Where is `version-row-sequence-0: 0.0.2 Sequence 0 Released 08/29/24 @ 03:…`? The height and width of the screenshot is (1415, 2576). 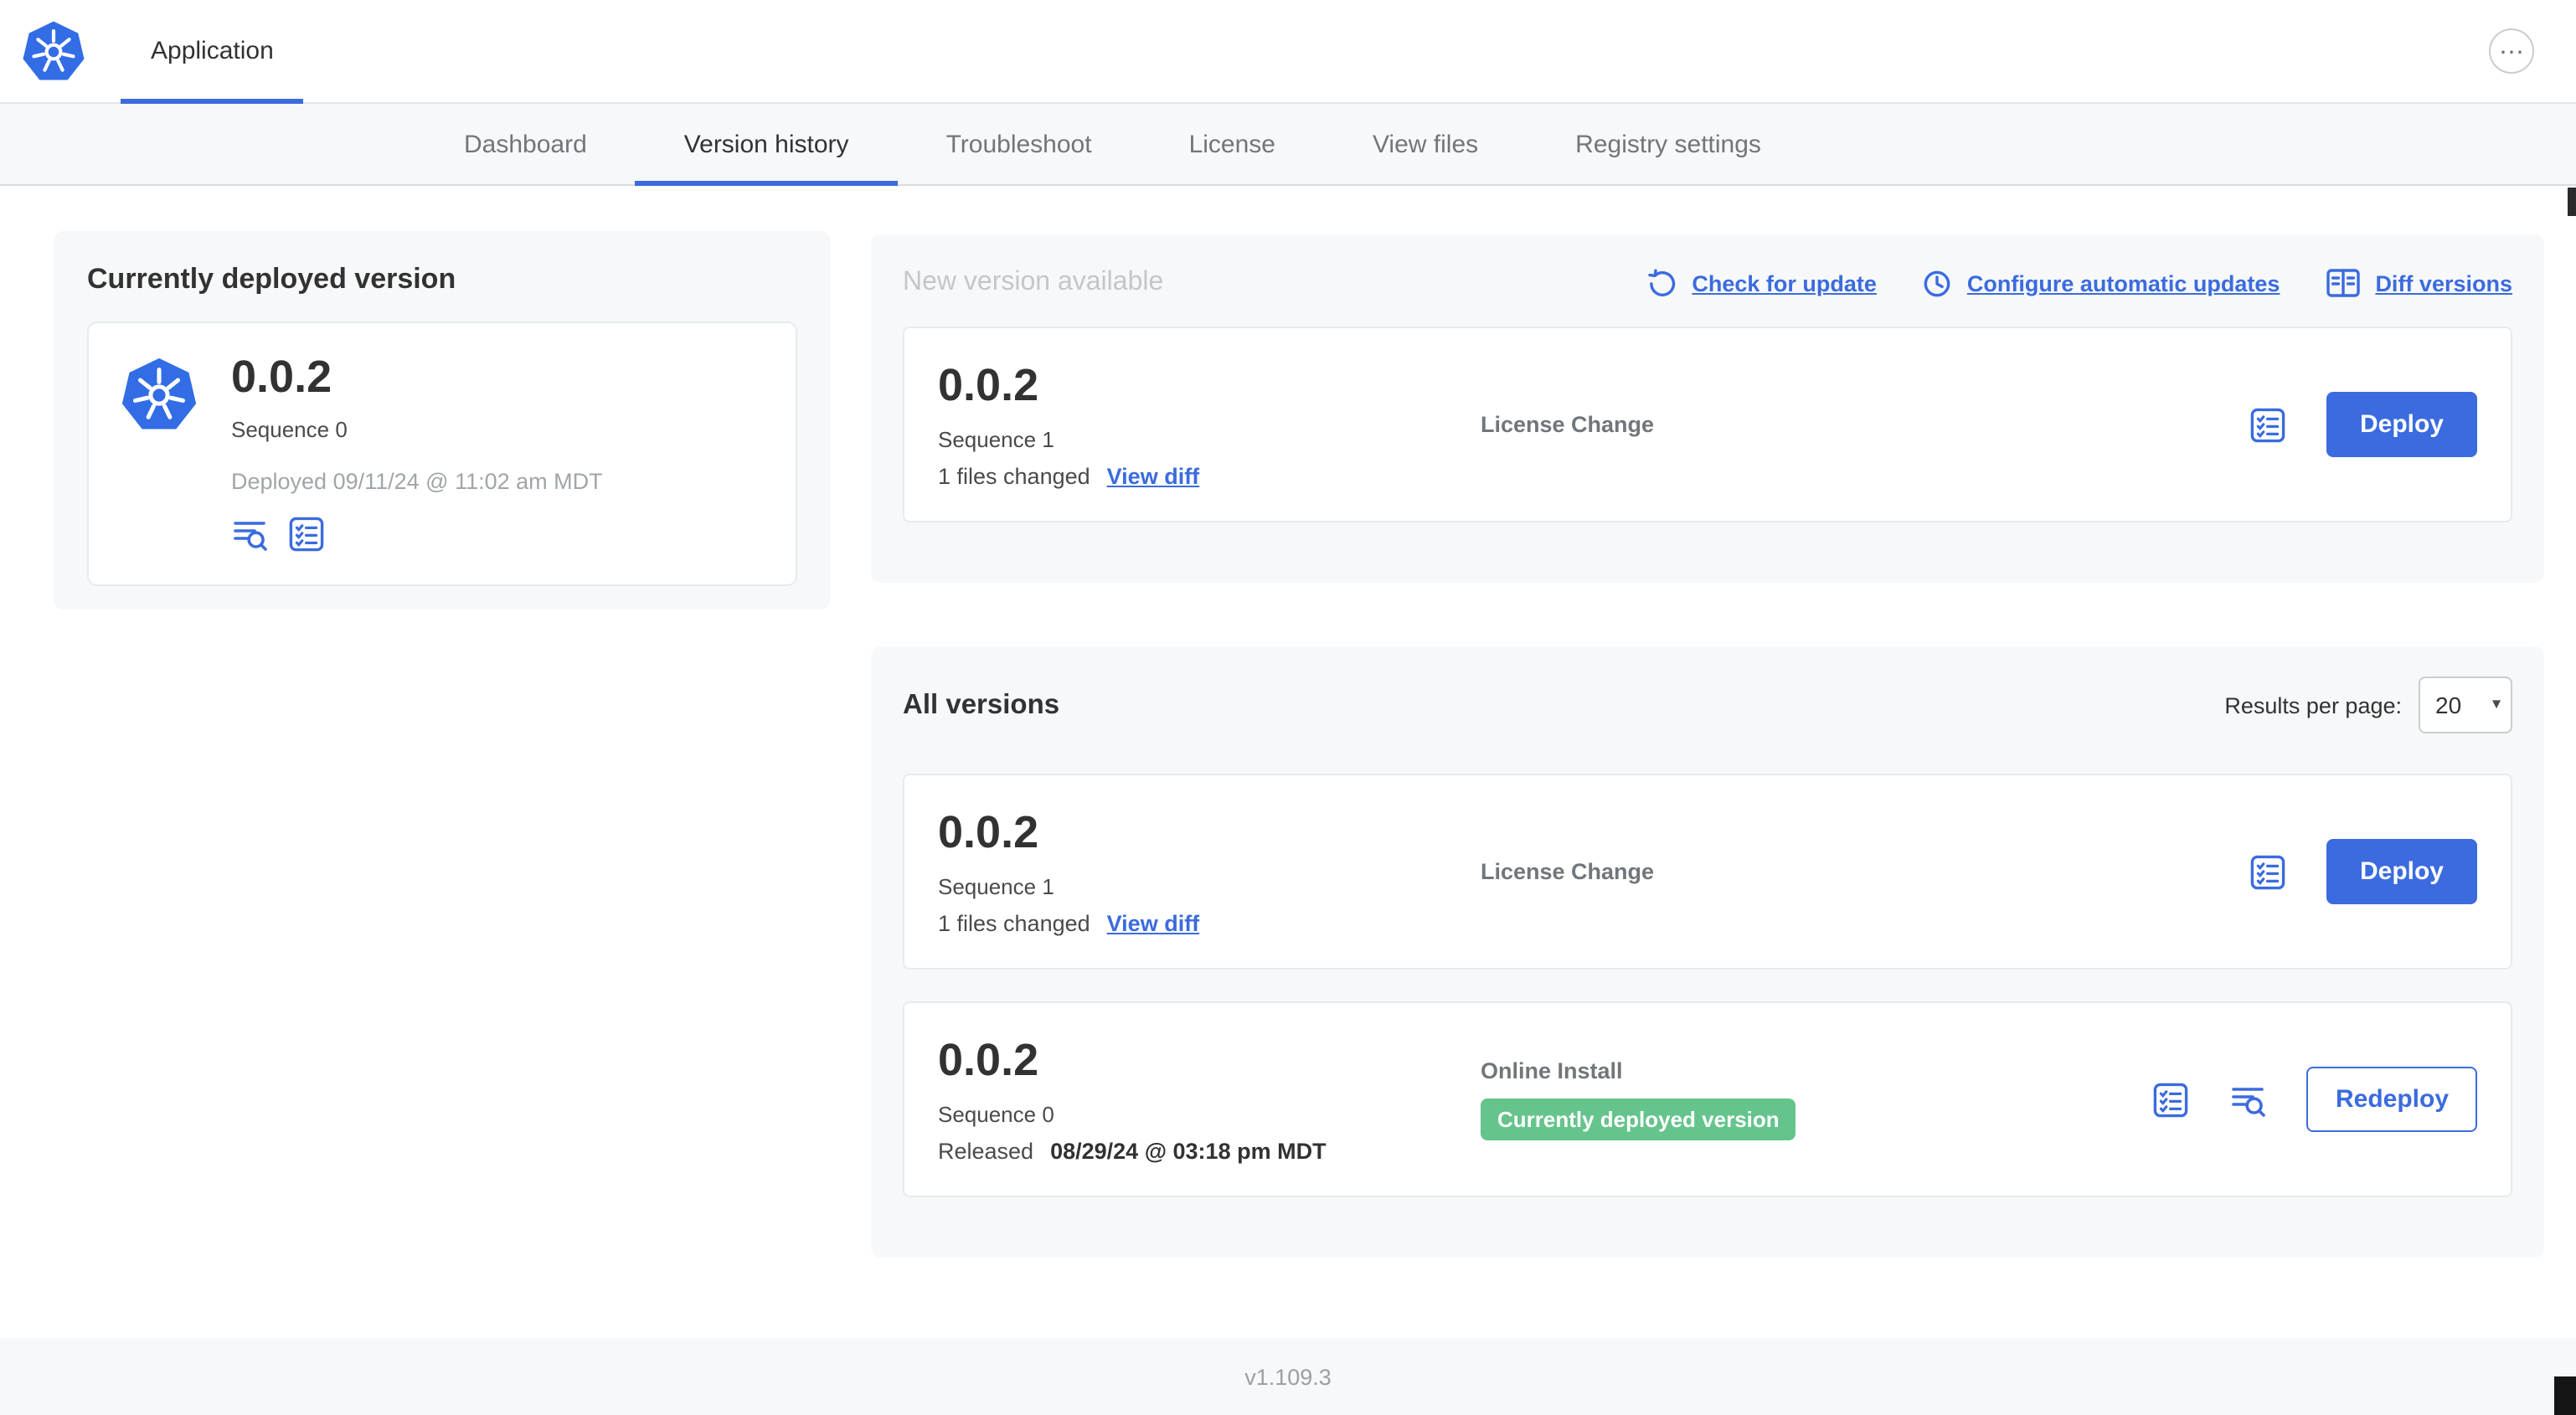
version-row-sequence-0: 0.0.2 Sequence 0 Released 08/29/24 @ 03:… is located at coordinates (1707, 1099).